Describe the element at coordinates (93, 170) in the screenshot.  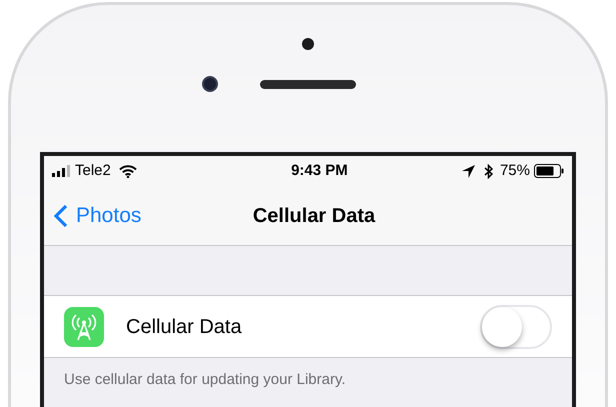
I see `carrier-name: Tele2` at that location.